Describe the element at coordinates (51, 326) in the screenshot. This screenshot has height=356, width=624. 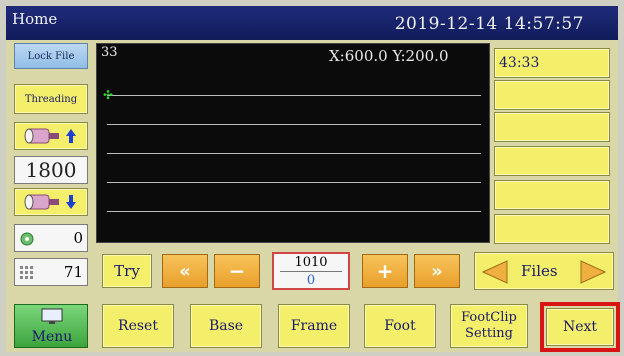
I see `menu-button: Menu` at that location.